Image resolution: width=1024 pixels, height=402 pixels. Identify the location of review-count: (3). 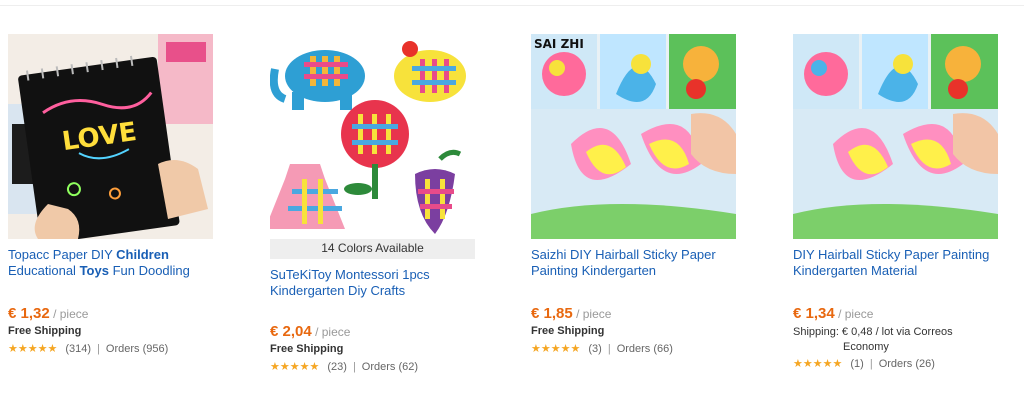
(594, 349).